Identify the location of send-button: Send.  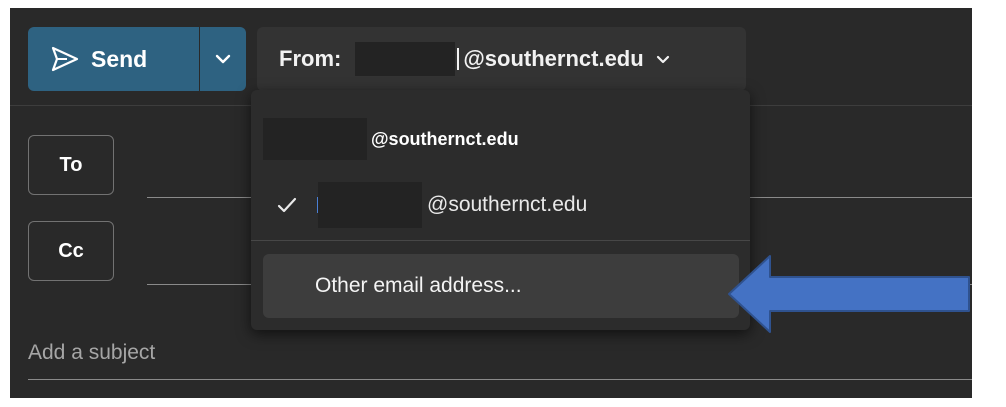
(113, 59).